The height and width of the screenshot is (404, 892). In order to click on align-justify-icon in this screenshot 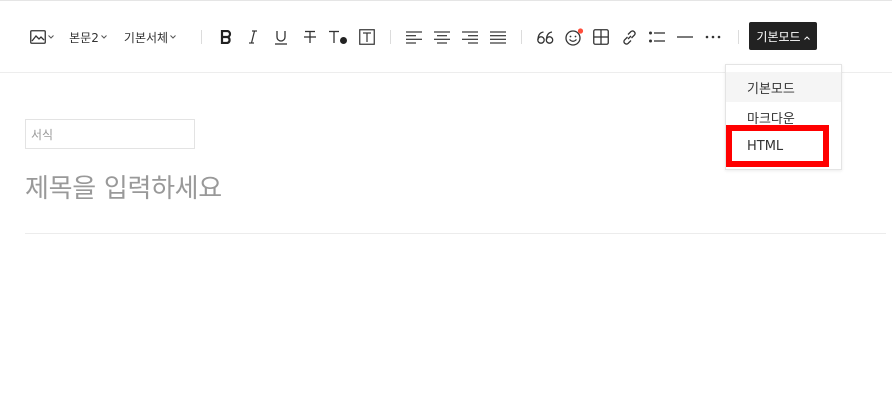, I will do `click(498, 37)`.